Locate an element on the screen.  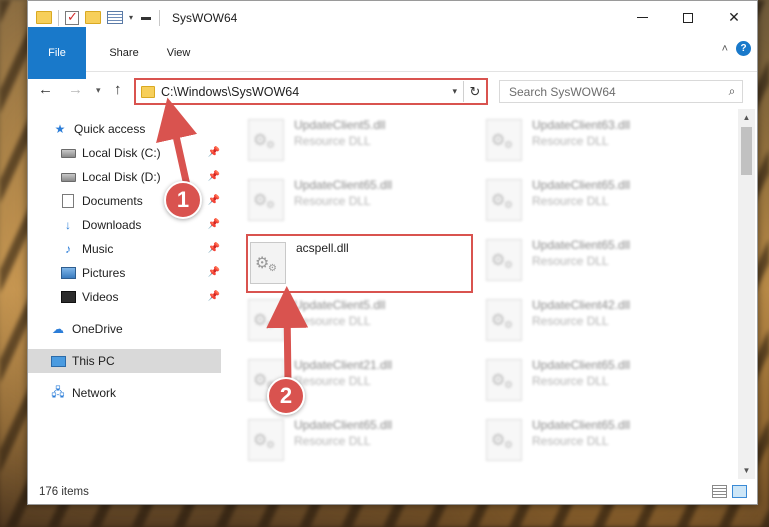
file-name: UpdateClient42.dll is located at coordinates (581, 305).